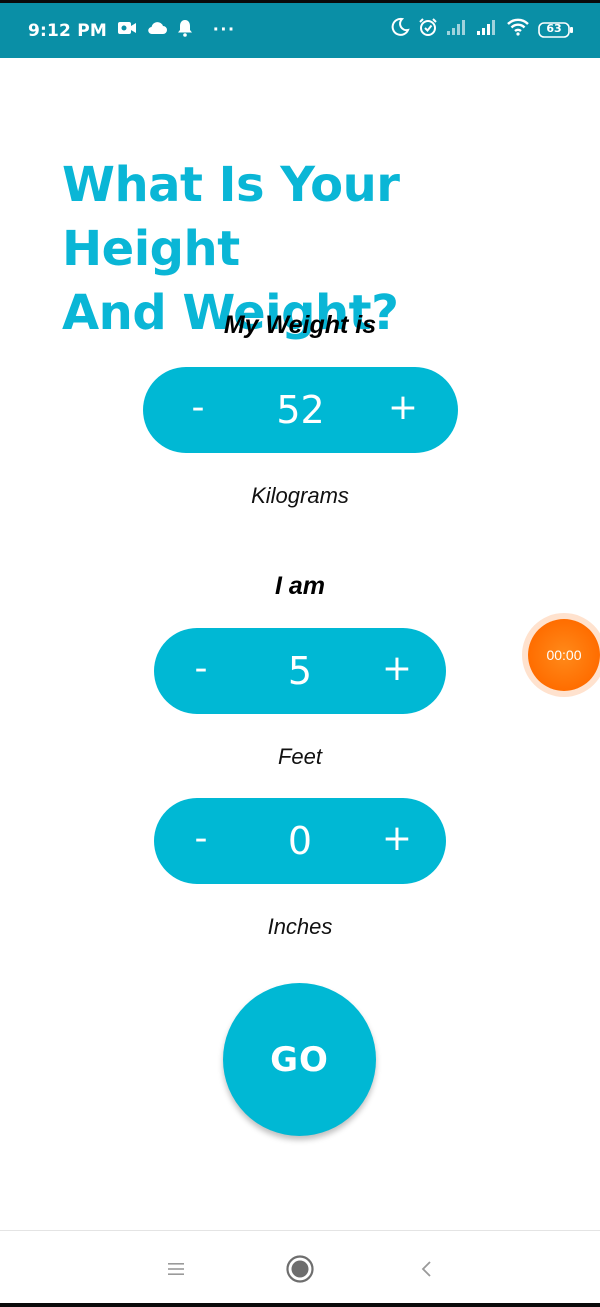 Image resolution: width=600 pixels, height=1307 pixels. What do you see at coordinates (300, 495) in the screenshot?
I see `weight-unit-label: Kilograms` at bounding box center [300, 495].